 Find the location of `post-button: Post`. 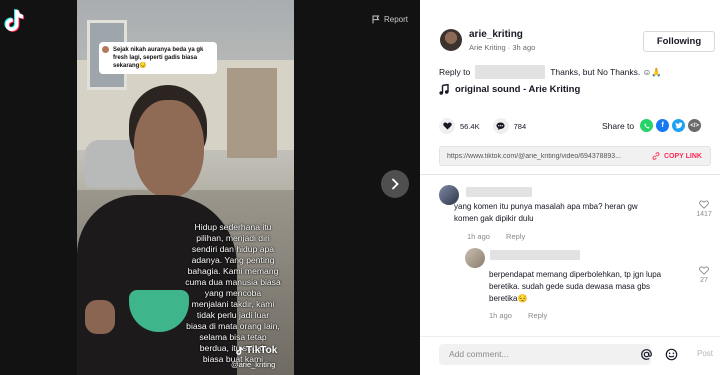

post-button: Post is located at coordinates (705, 353).